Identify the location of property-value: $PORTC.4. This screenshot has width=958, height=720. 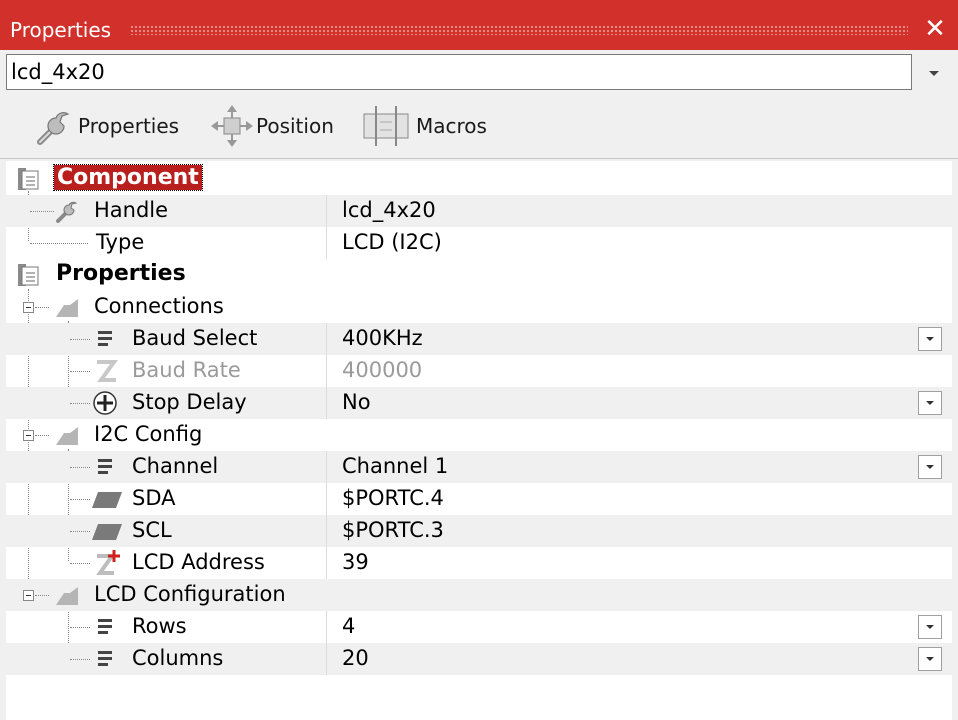
(393, 498).